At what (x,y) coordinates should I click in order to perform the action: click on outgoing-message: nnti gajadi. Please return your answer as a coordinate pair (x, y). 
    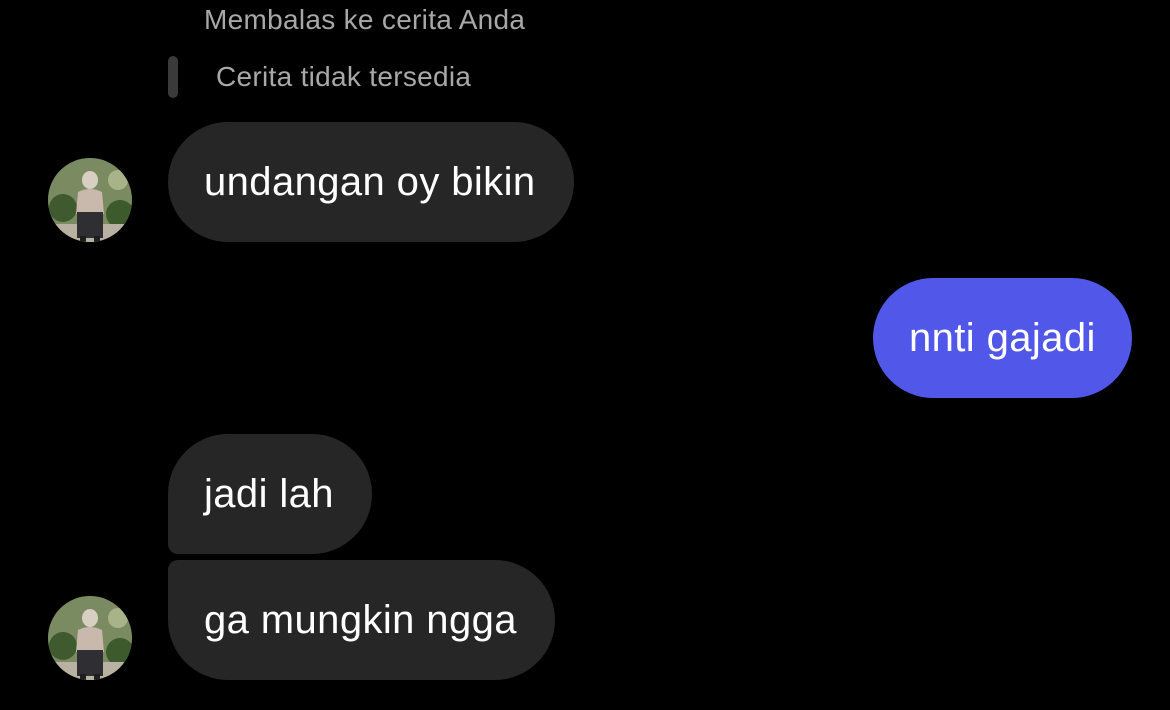
    Looking at the image, I should click on (1002, 338).